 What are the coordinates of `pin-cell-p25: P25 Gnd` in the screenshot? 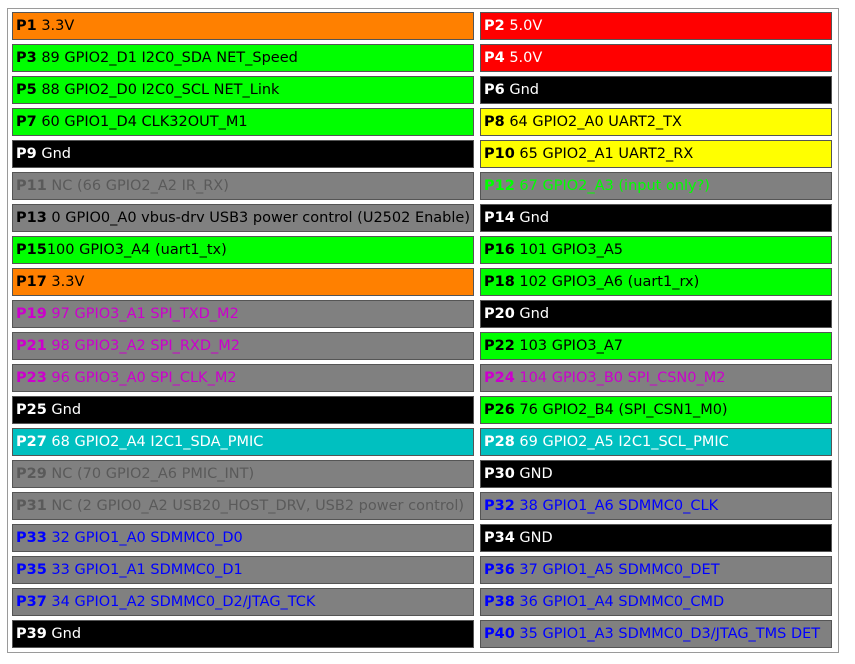 It's located at (243, 410).